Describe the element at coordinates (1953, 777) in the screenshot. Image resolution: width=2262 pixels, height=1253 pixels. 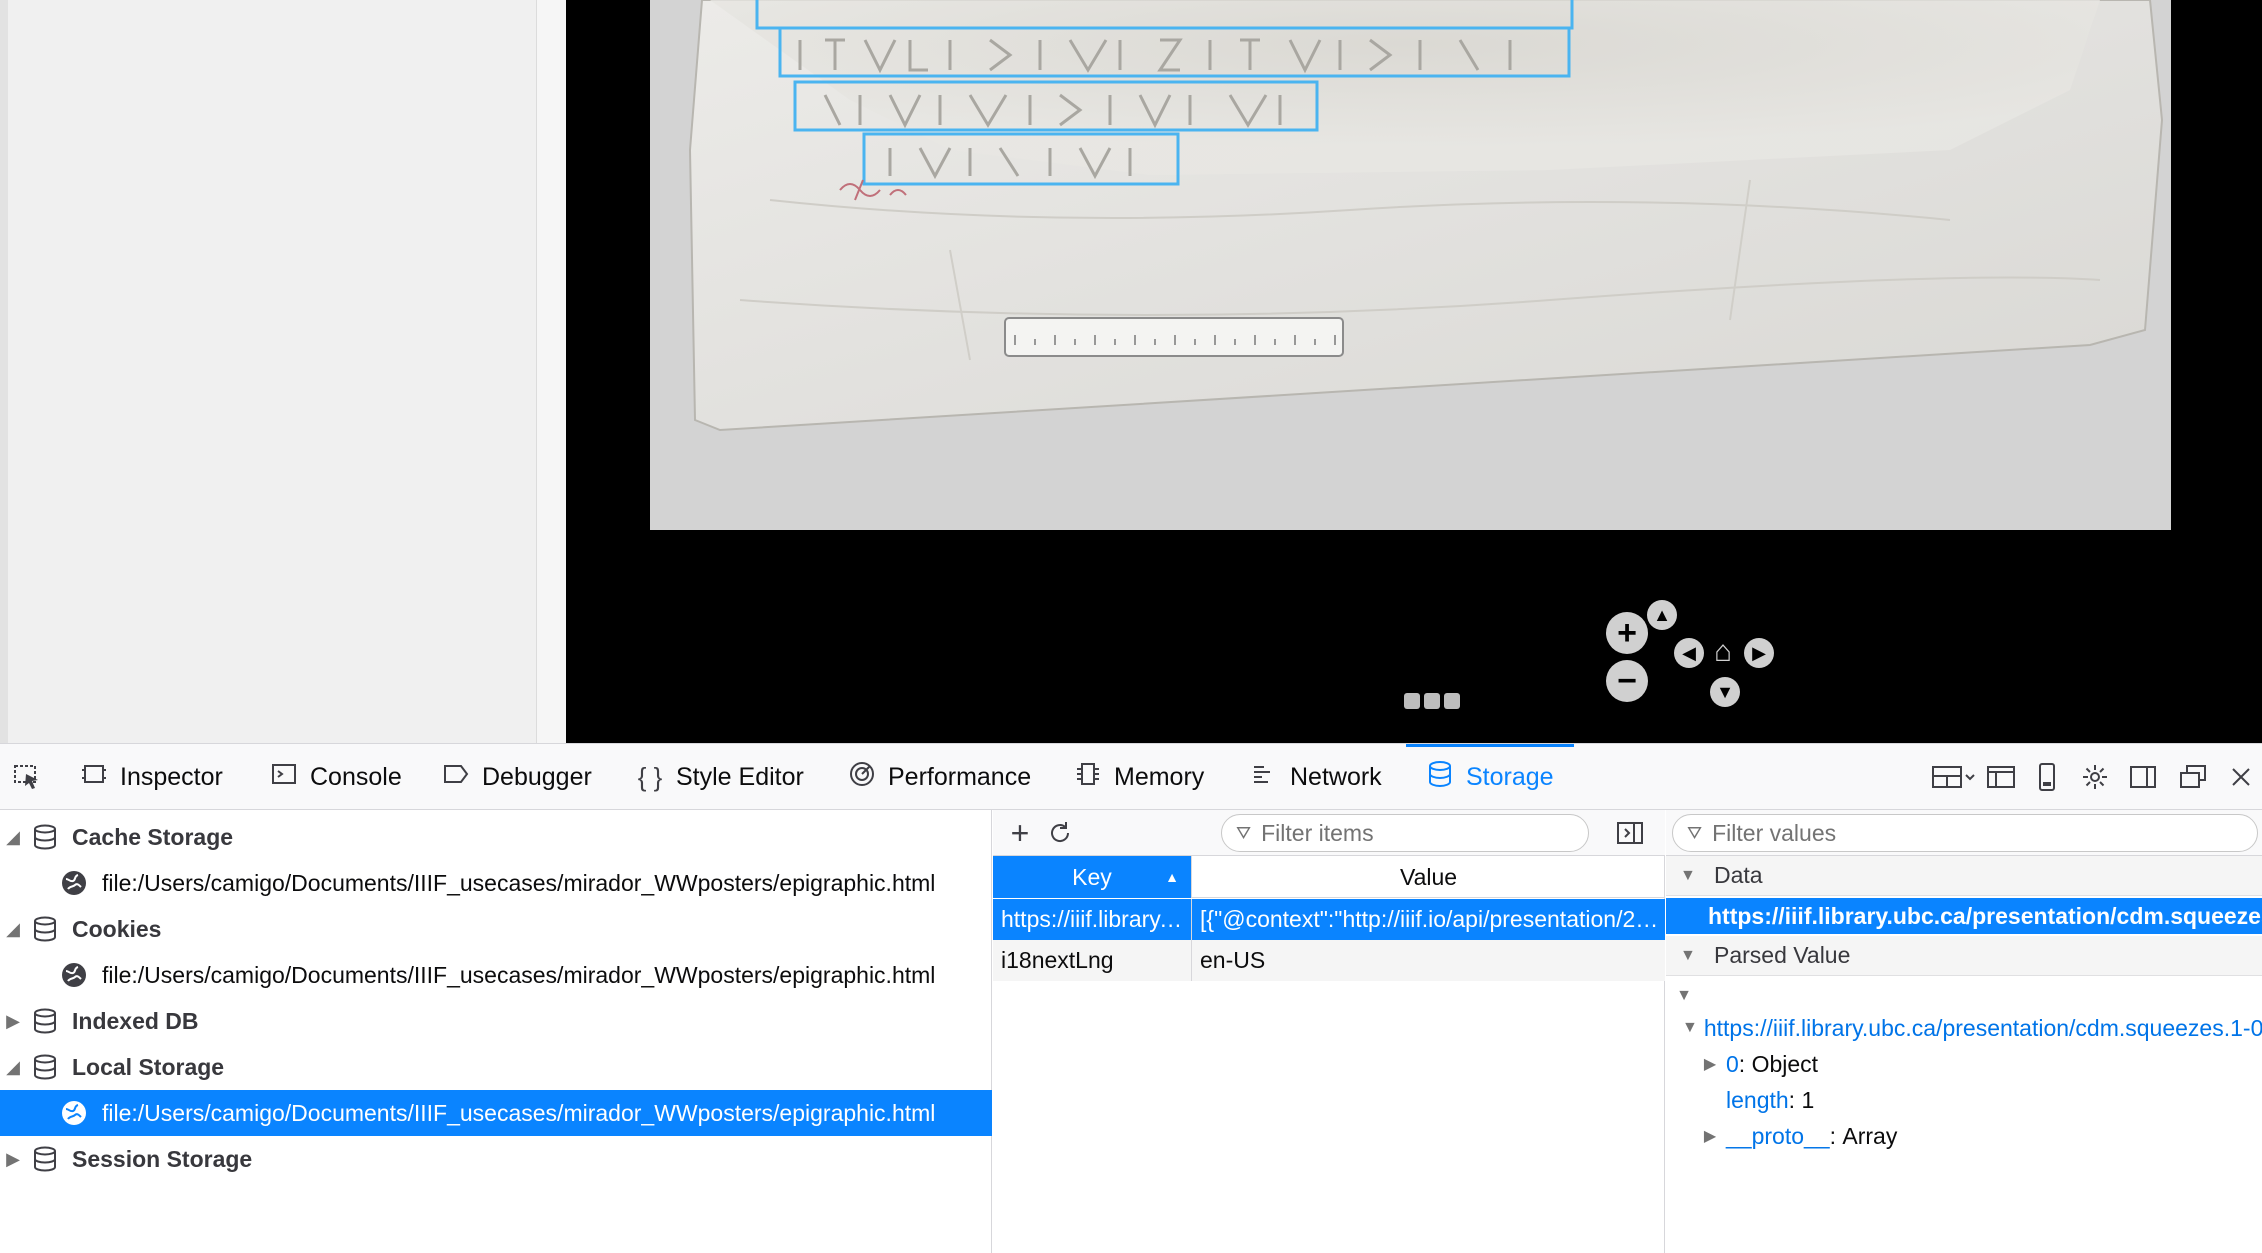
I see `split-console-layout-icon` at that location.